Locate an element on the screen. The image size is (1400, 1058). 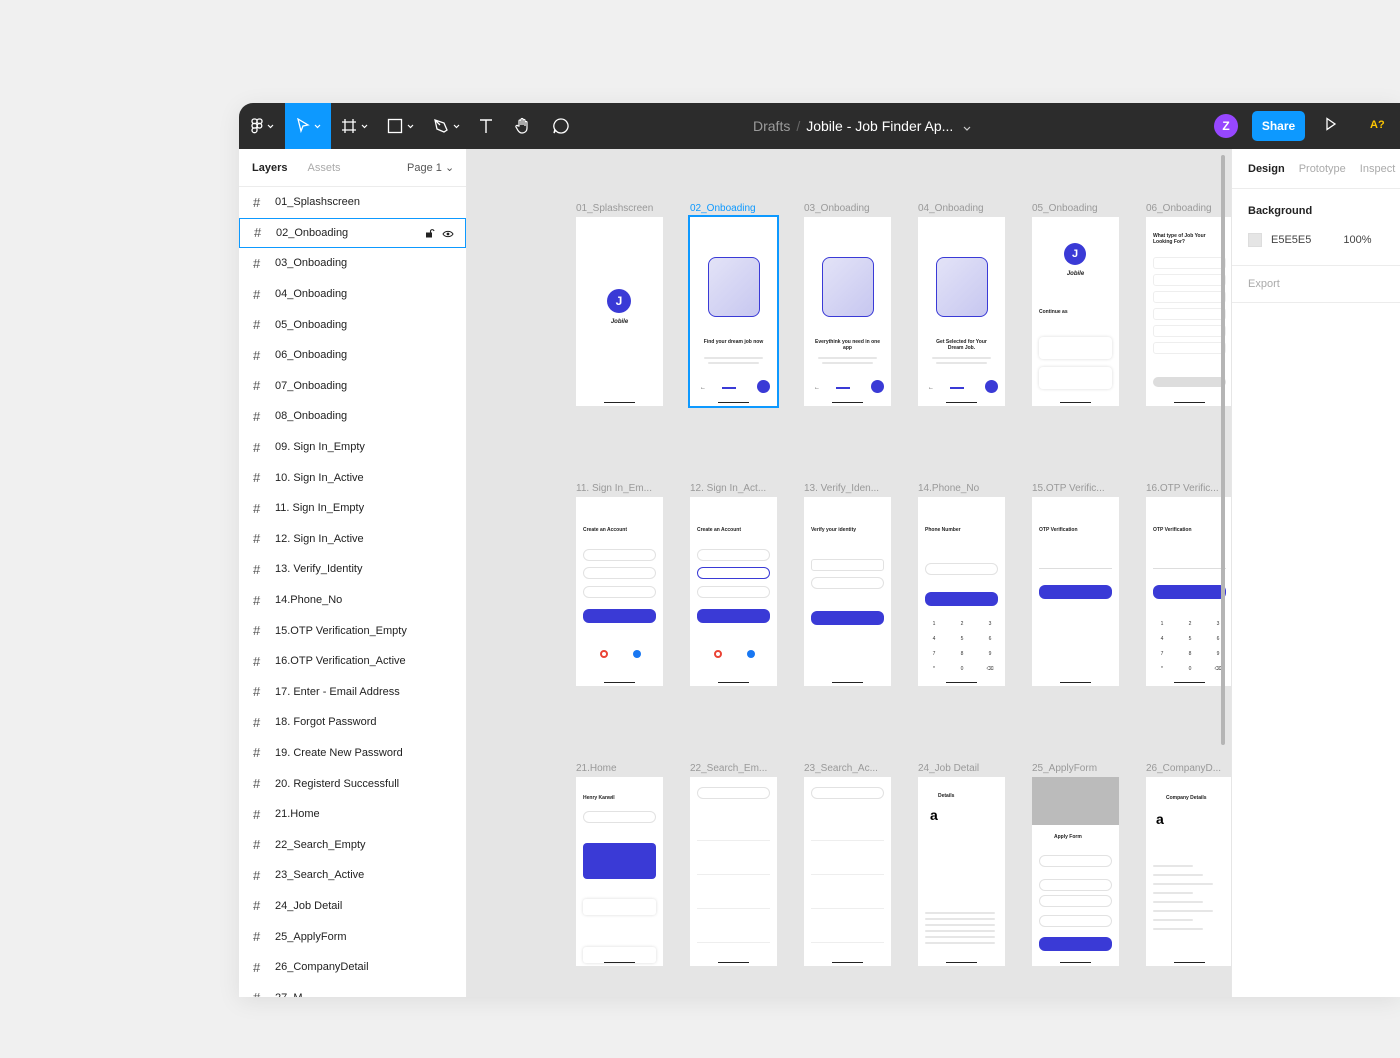
screen-frame: Phone Number 1 2 3 4 5 6 7 8 9 * 0 ⌫ is located at coordinates (961, 591).